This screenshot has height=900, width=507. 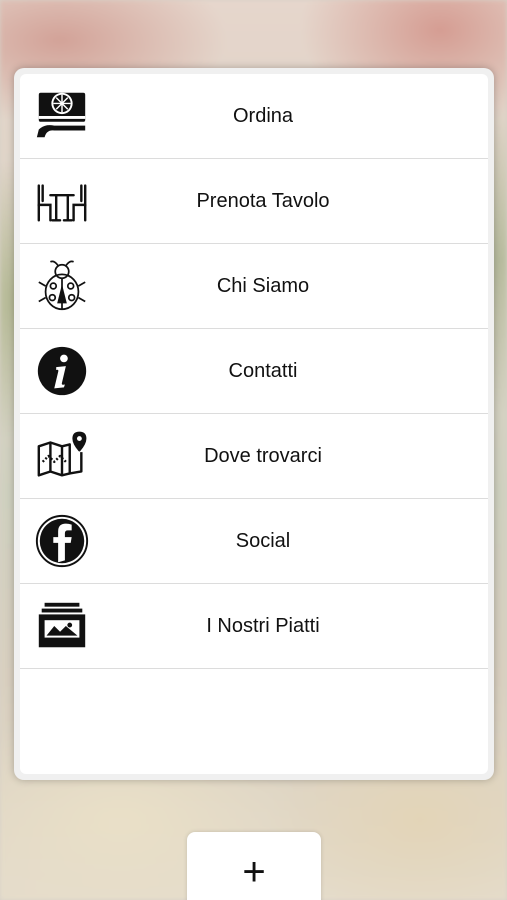 I want to click on menu-item-label: I Nostri Piatti, so click(x=263, y=625).